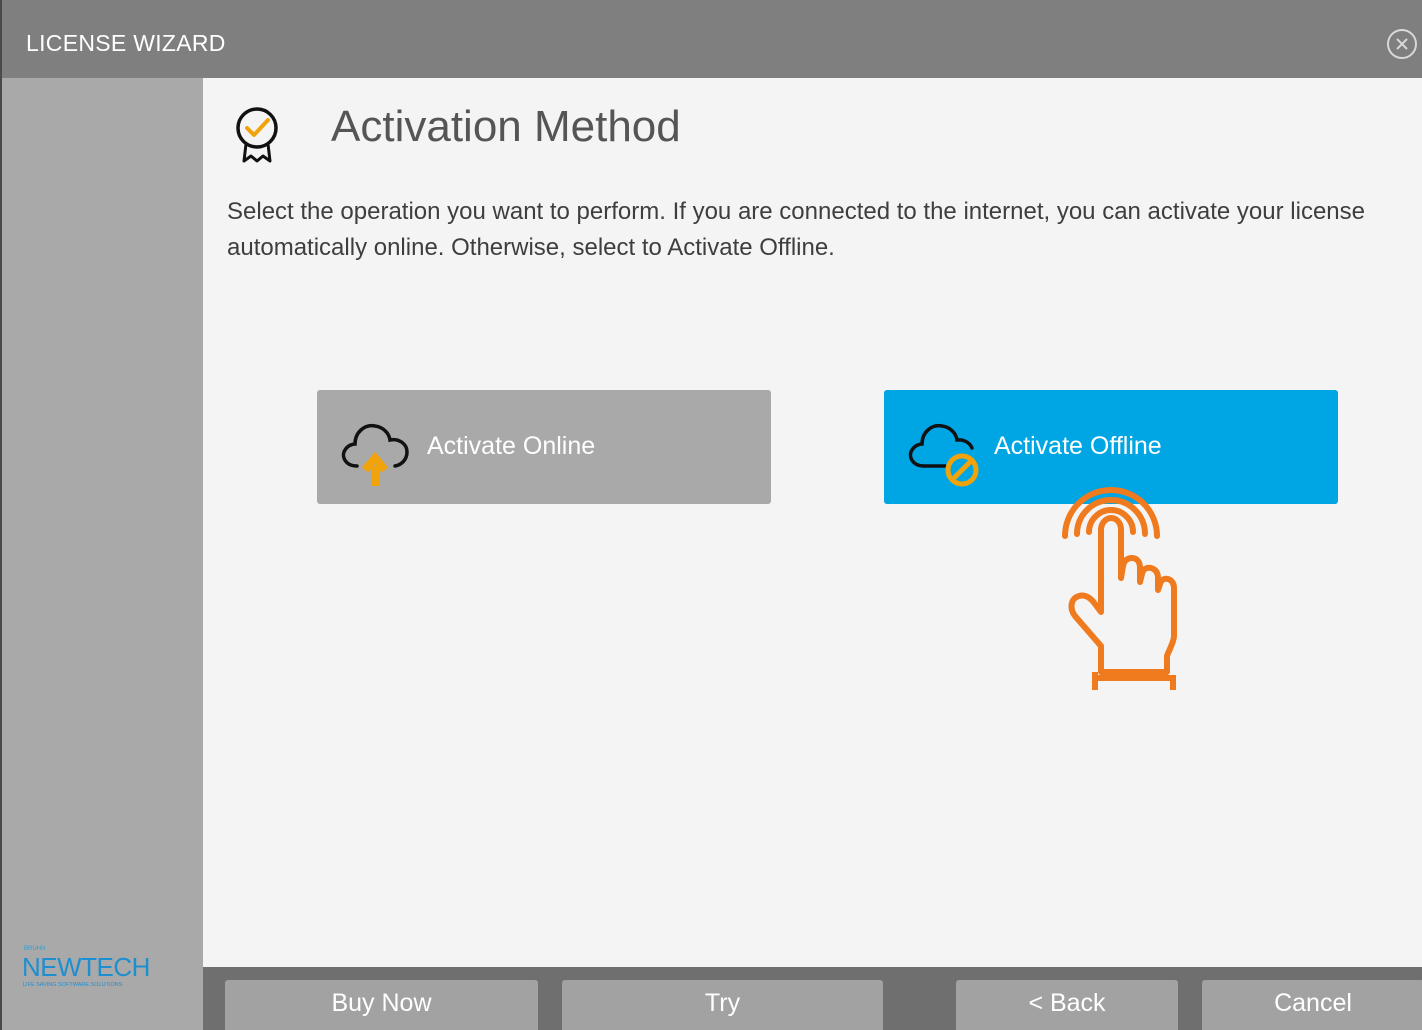  What do you see at coordinates (511, 446) in the screenshot?
I see `activate-online-label: Activate Online` at bounding box center [511, 446].